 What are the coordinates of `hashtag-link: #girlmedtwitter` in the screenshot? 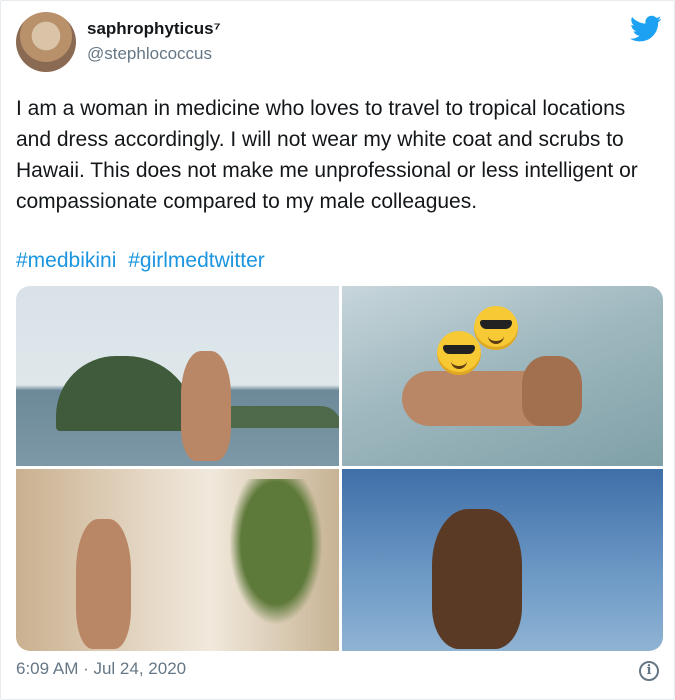 It's located at (196, 260).